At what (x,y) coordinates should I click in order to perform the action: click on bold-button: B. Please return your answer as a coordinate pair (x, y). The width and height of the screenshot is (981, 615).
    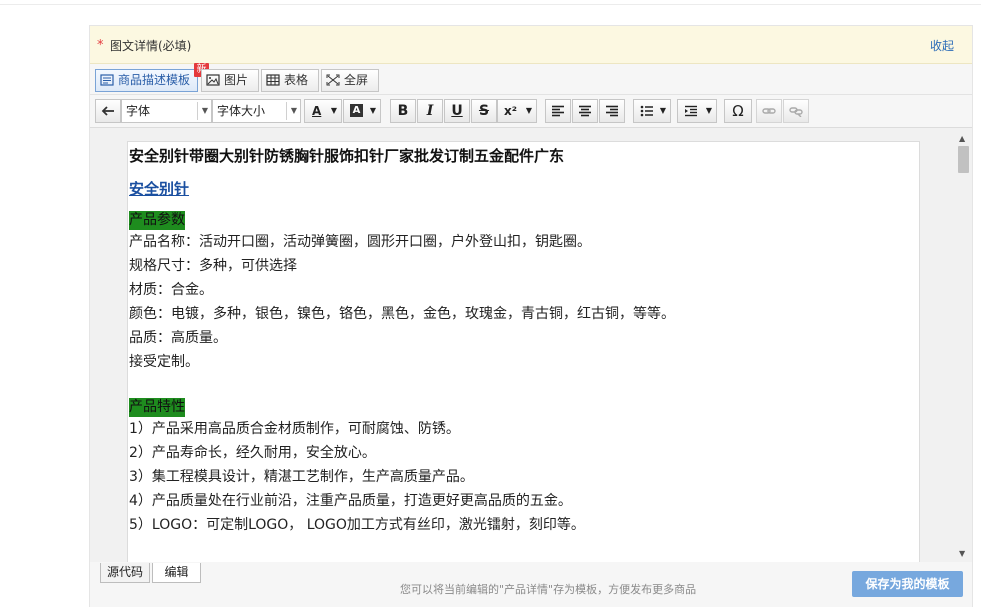
    Looking at the image, I should click on (403, 111).